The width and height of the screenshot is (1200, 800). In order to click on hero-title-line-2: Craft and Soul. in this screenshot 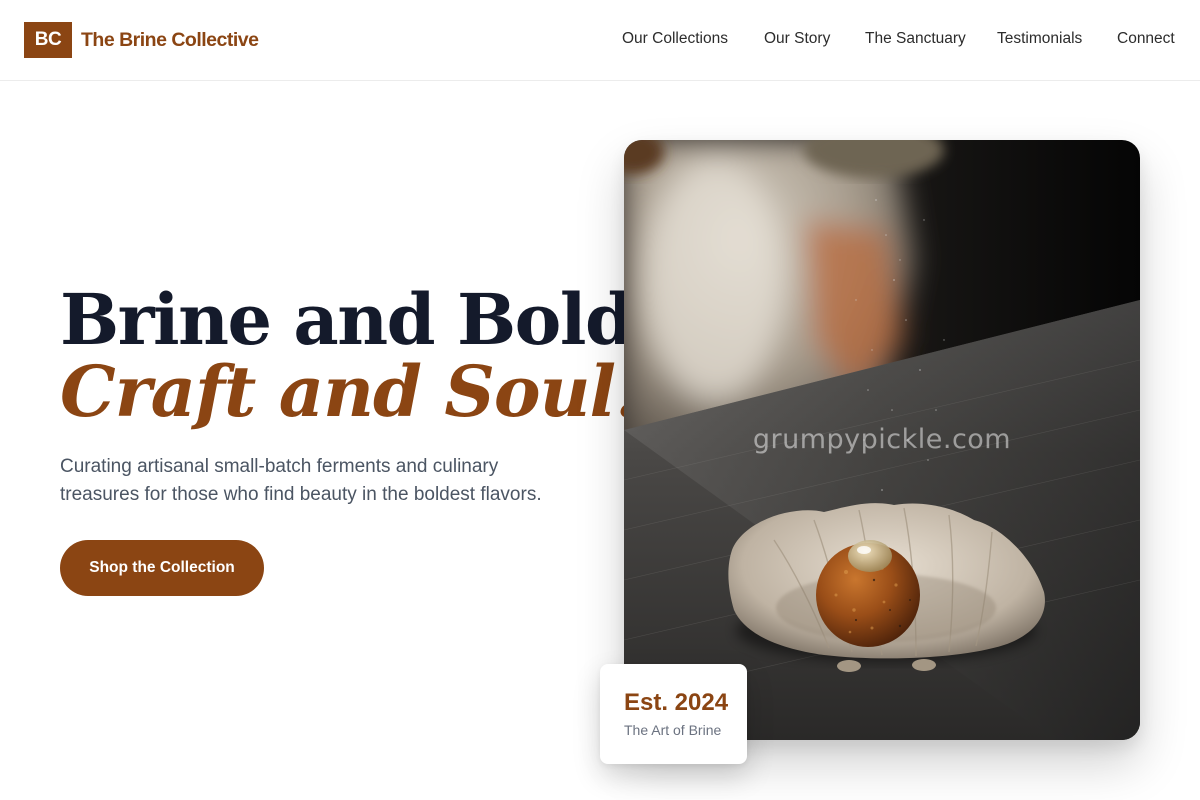, I will do `click(349, 391)`.